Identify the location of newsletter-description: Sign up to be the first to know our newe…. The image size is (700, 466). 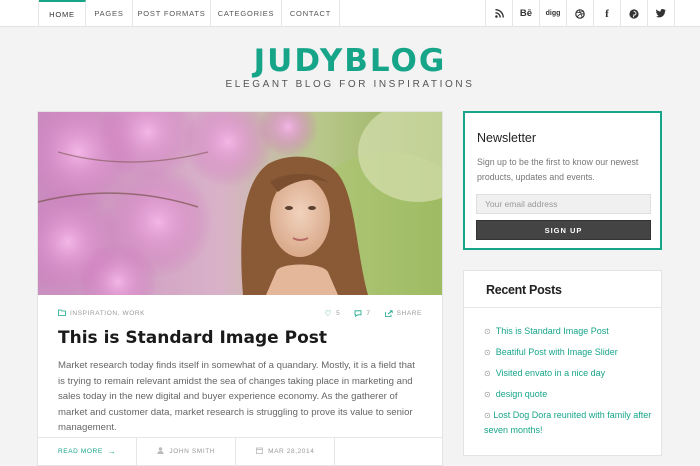
(558, 169).